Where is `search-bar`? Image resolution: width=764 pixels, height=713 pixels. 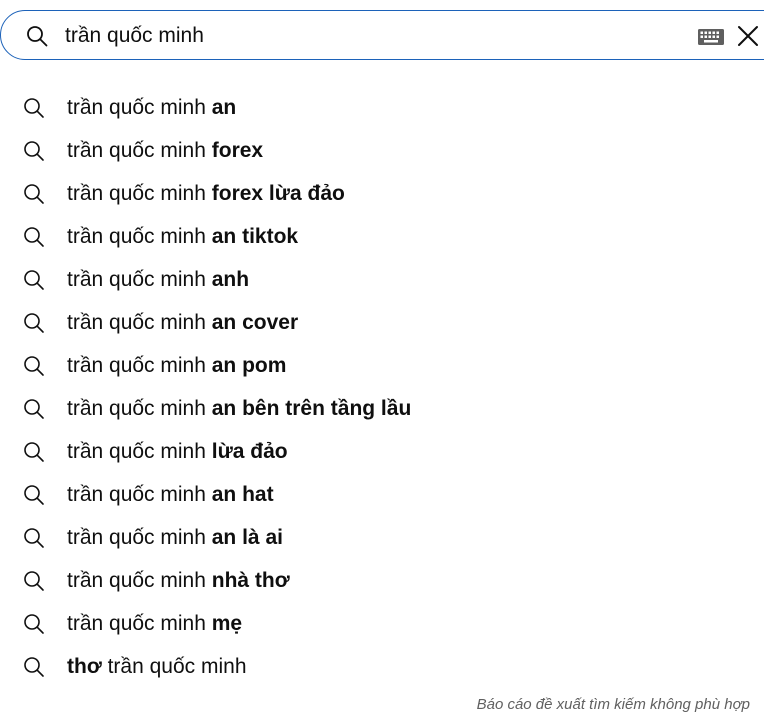 search-bar is located at coordinates (382, 35).